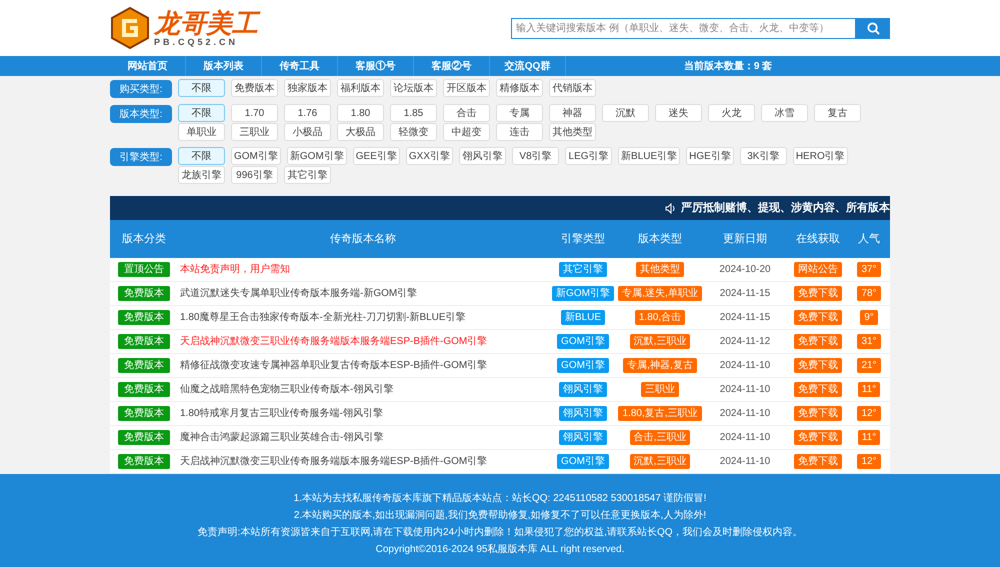 Image resolution: width=1000 pixels, height=567 pixels. What do you see at coordinates (728, 66) in the screenshot?
I see `nav-link: 当前版本数量：9 套` at bounding box center [728, 66].